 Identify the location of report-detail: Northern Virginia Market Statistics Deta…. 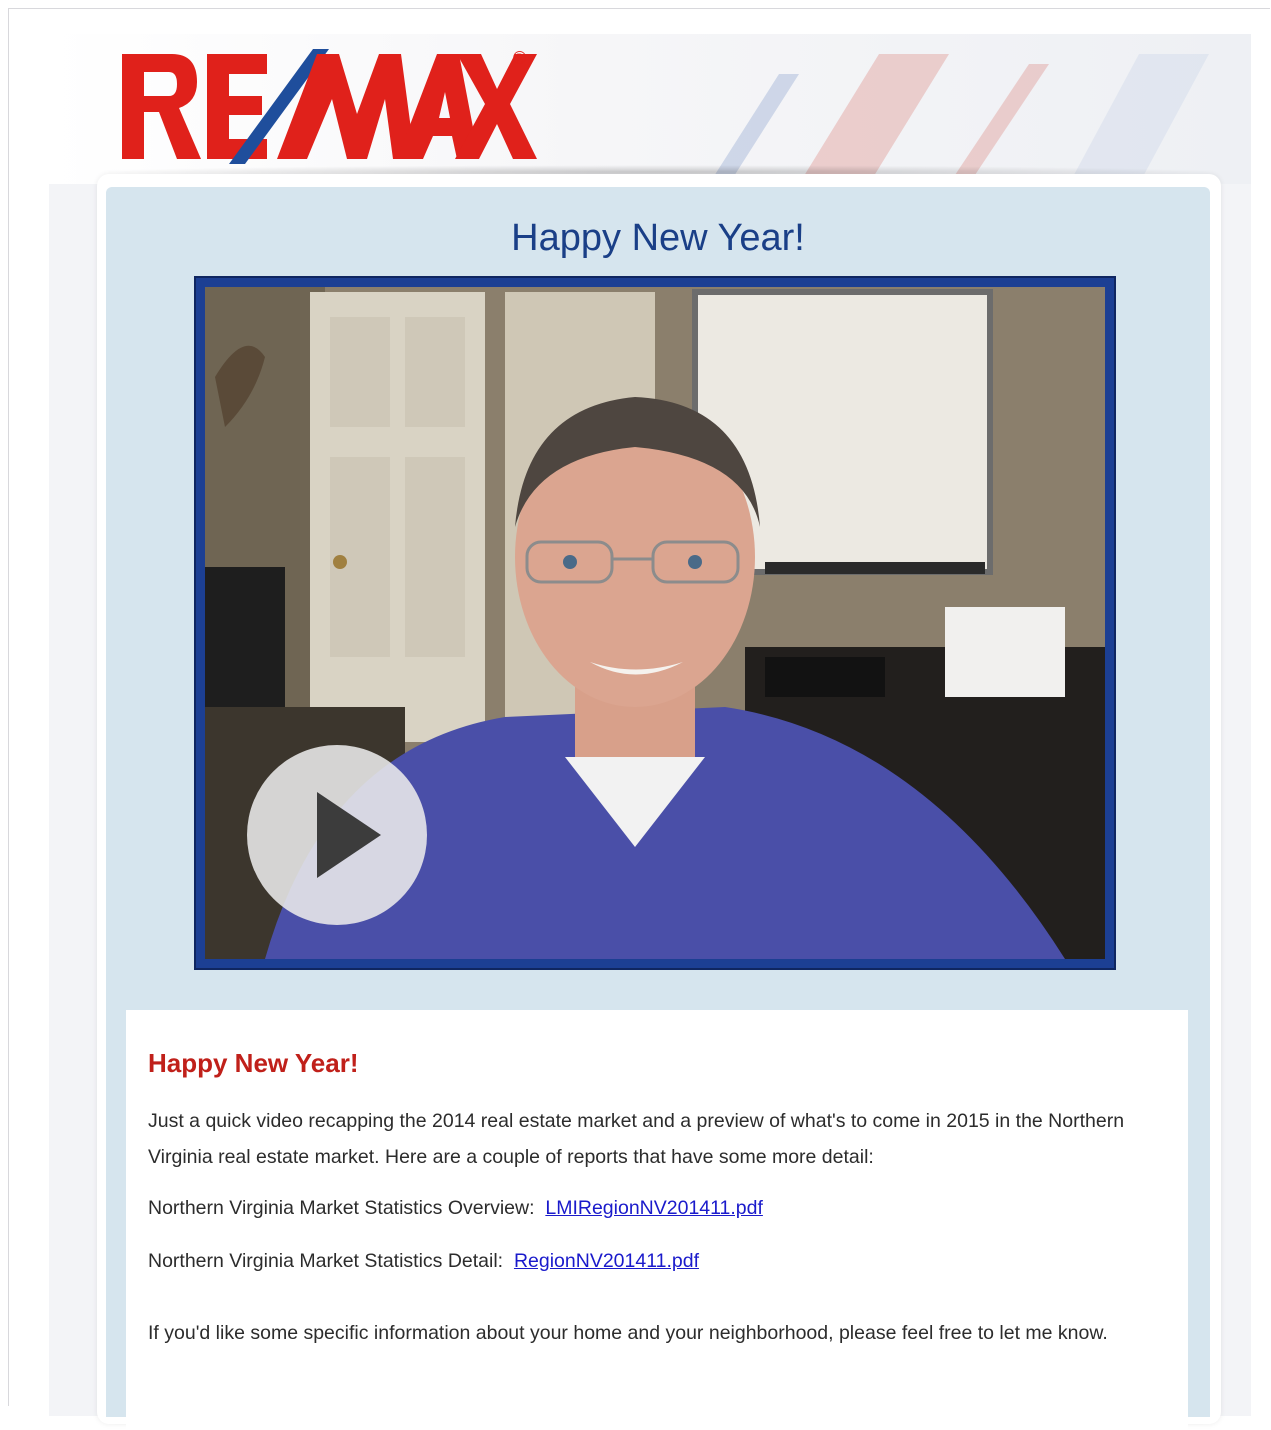
(658, 1261).